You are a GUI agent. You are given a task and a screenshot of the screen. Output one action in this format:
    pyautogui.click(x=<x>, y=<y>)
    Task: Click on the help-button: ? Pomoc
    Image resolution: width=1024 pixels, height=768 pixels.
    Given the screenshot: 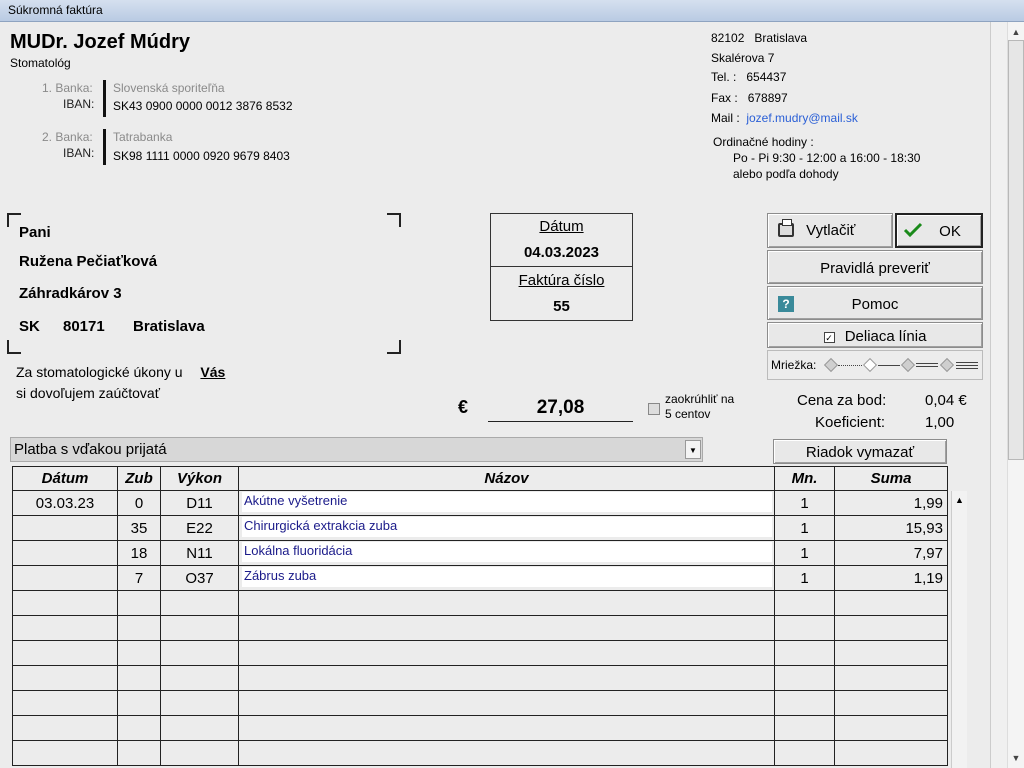 What is the action you would take?
    pyautogui.click(x=875, y=303)
    